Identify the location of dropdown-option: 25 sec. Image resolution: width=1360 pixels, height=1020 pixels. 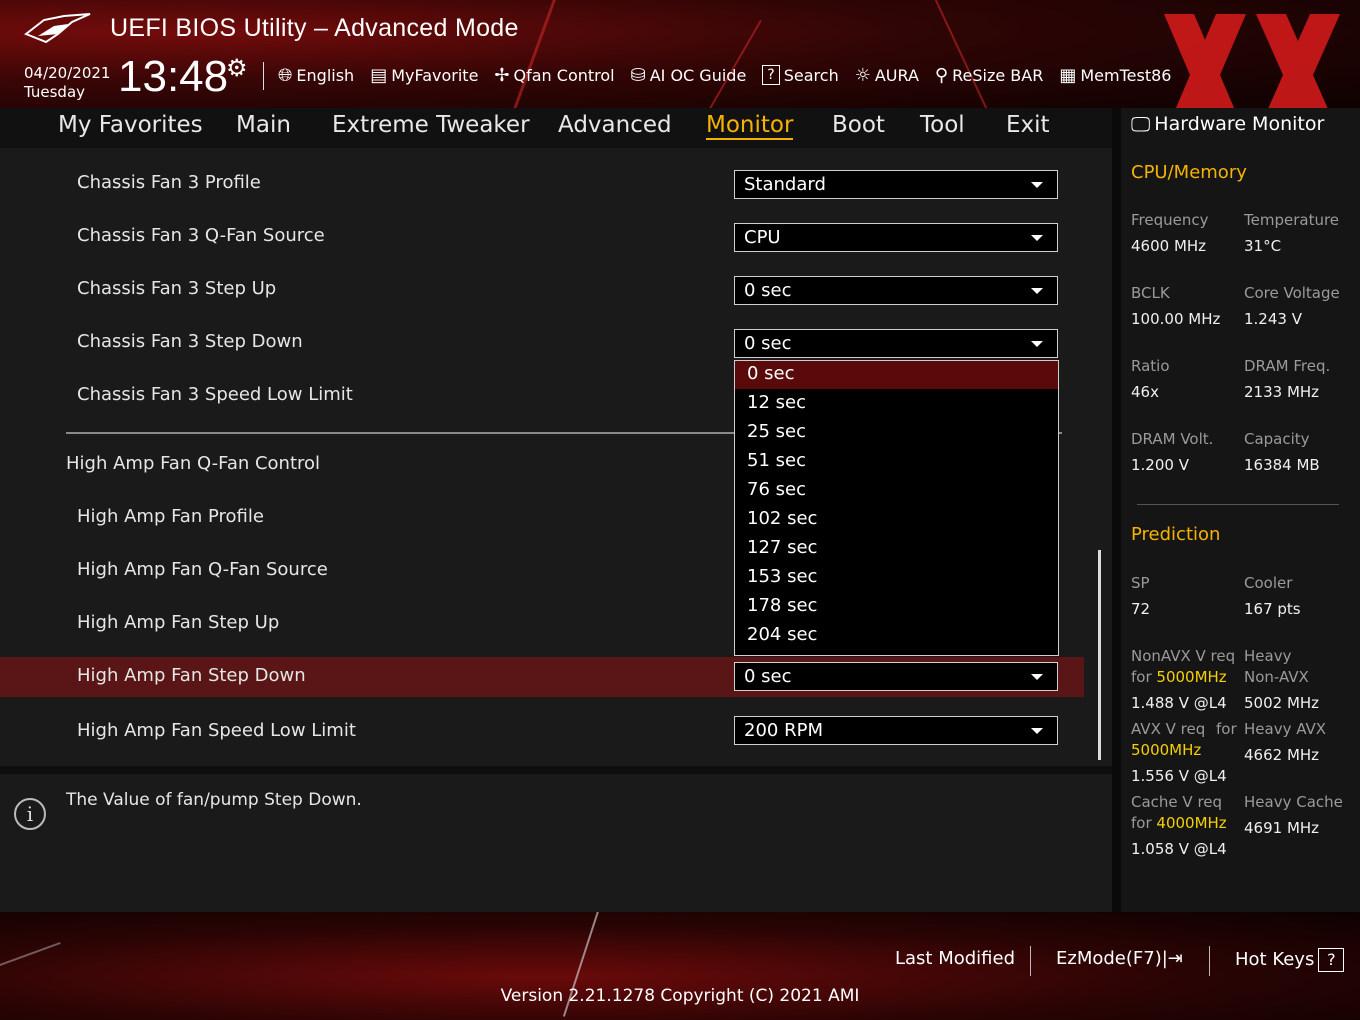
(896, 433).